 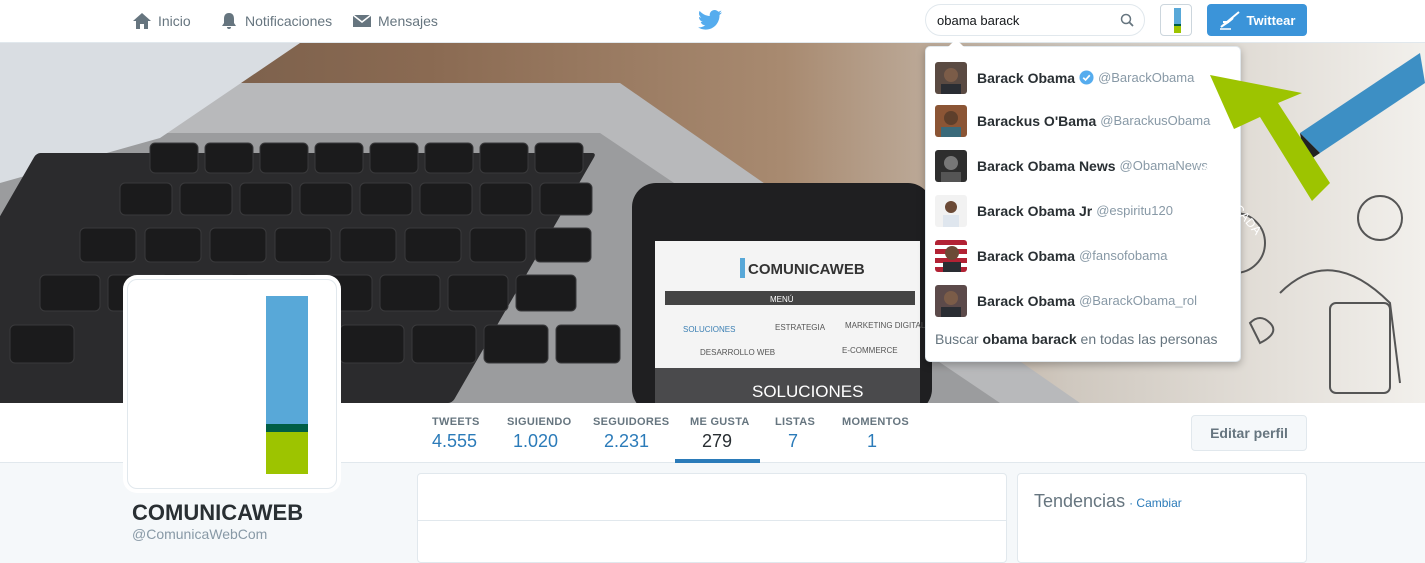 What do you see at coordinates (539, 422) in the screenshot?
I see `stat-label: SIGUIENDO` at bounding box center [539, 422].